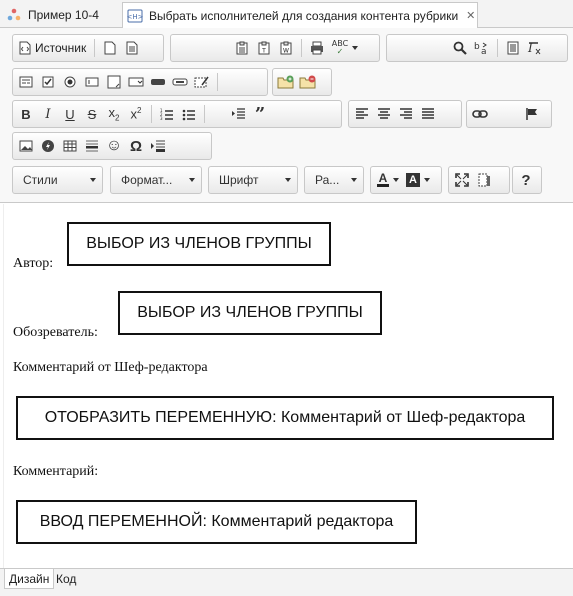  I want to click on numbered-list-button: 123, so click(167, 114).